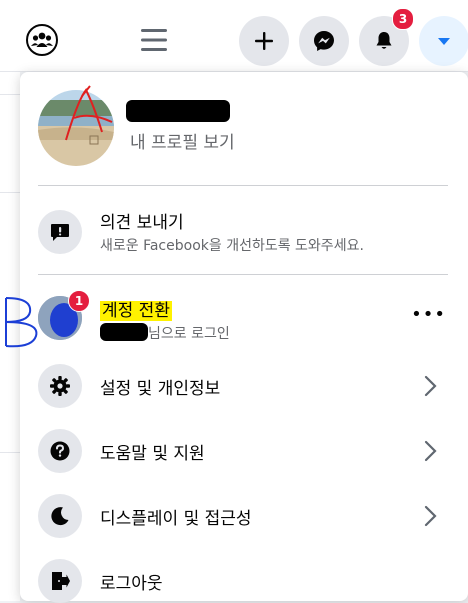 Image resolution: width=468 pixels, height=603 pixels. Describe the element at coordinates (243, 232) in the screenshot. I see `feedback-item: 의견 보내기 새로운 Facebook을 개선하도록 도와주세요.` at that location.